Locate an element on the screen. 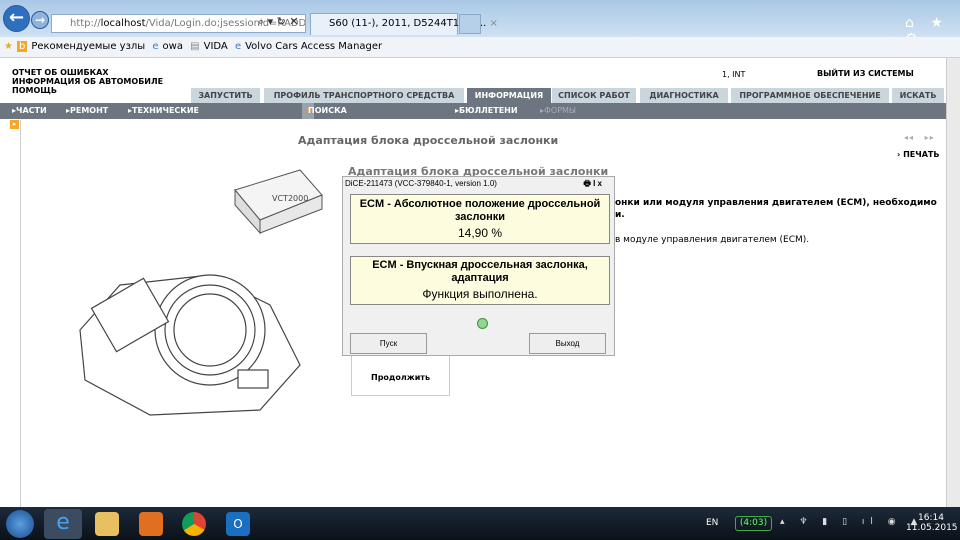 This screenshot has width=960, height=540. subnav-tech-data: ▸ ТЕХНИЧЕСКИЕ ДАННЫЕ ПРОДУКТА is located at coordinates (163, 125).